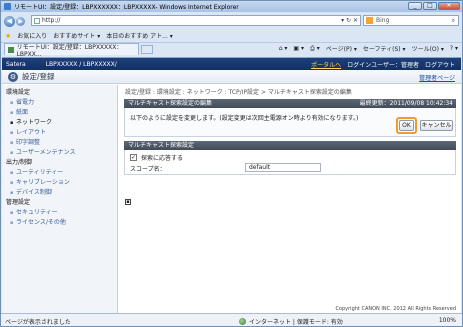 This screenshot has height=327, width=463. Describe the element at coordinates (440, 64) in the screenshot. I see `logout-link: ログアウト` at that location.